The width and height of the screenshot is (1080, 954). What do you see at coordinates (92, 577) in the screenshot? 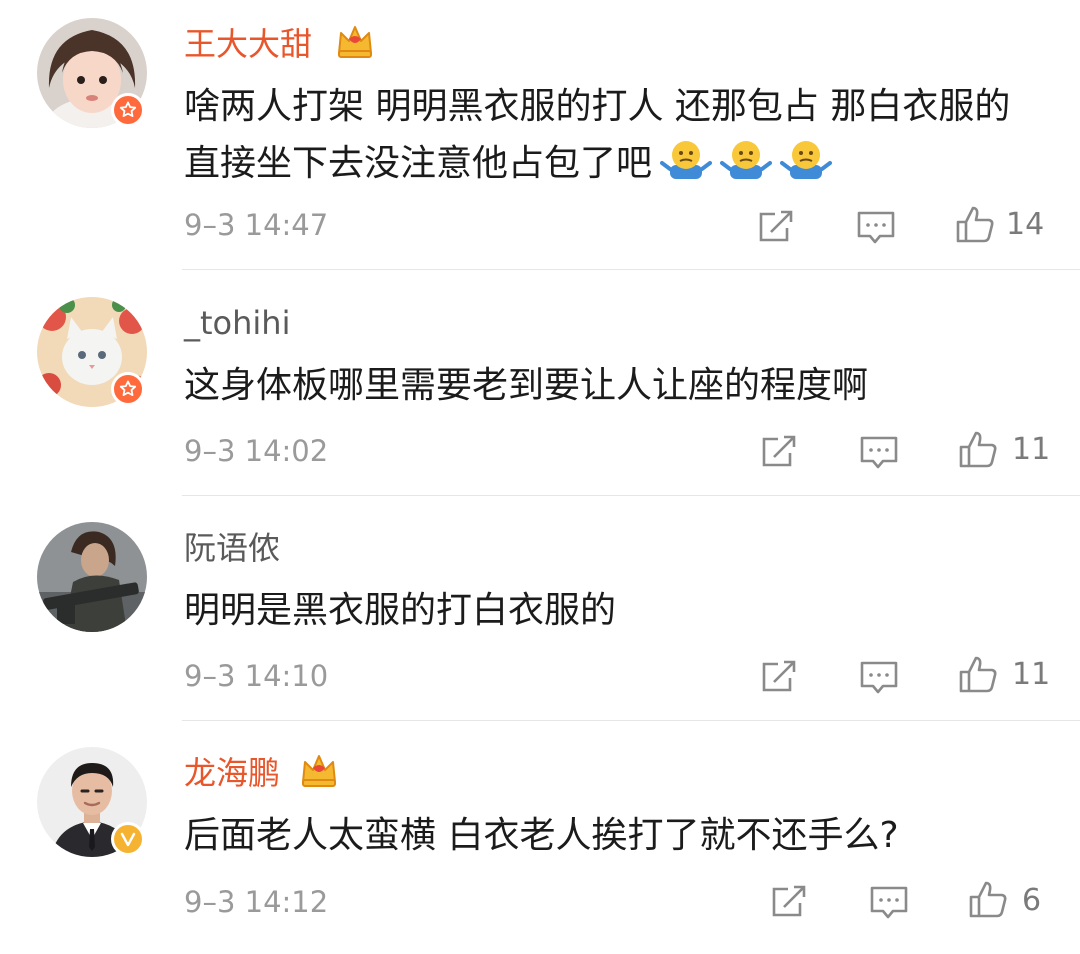
I see `avatar` at bounding box center [92, 577].